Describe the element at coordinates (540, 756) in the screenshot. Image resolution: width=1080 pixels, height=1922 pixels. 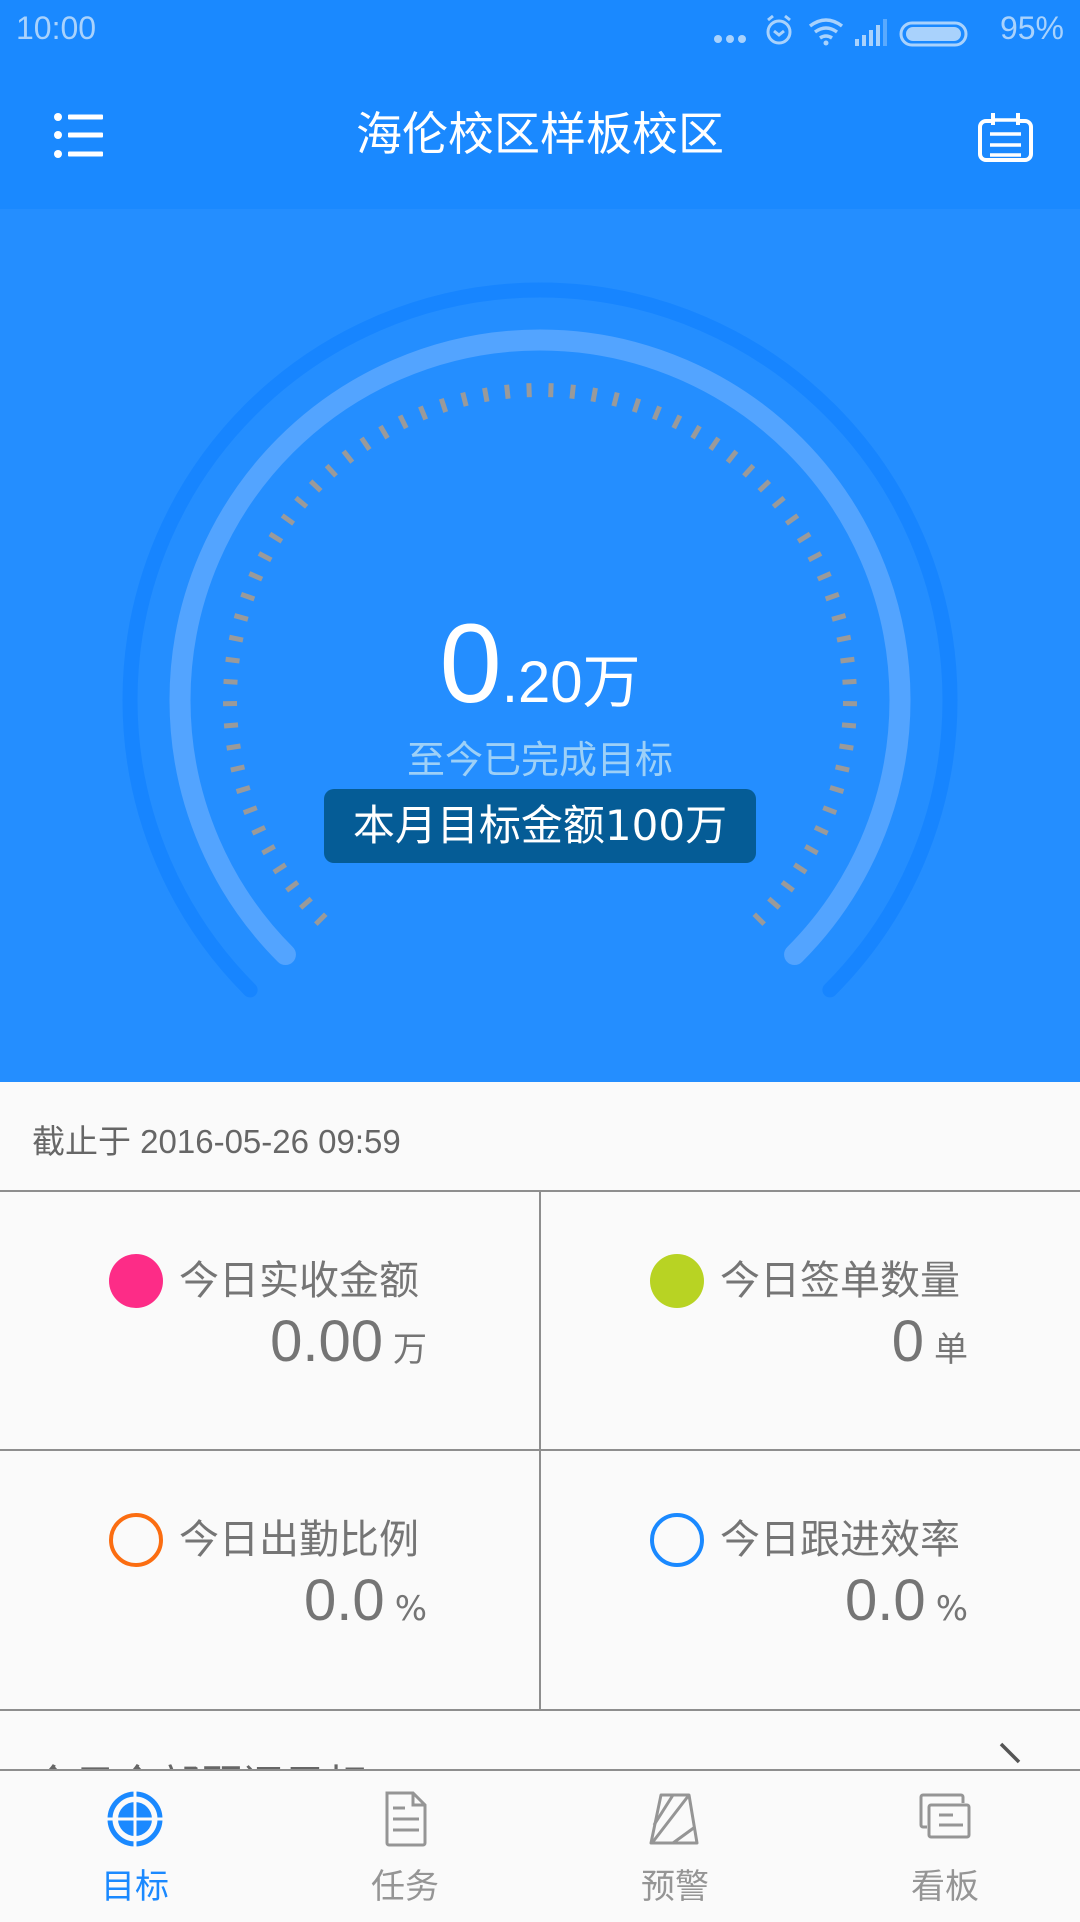
I see `achieved-subtitle: 至今已完成目标` at that location.